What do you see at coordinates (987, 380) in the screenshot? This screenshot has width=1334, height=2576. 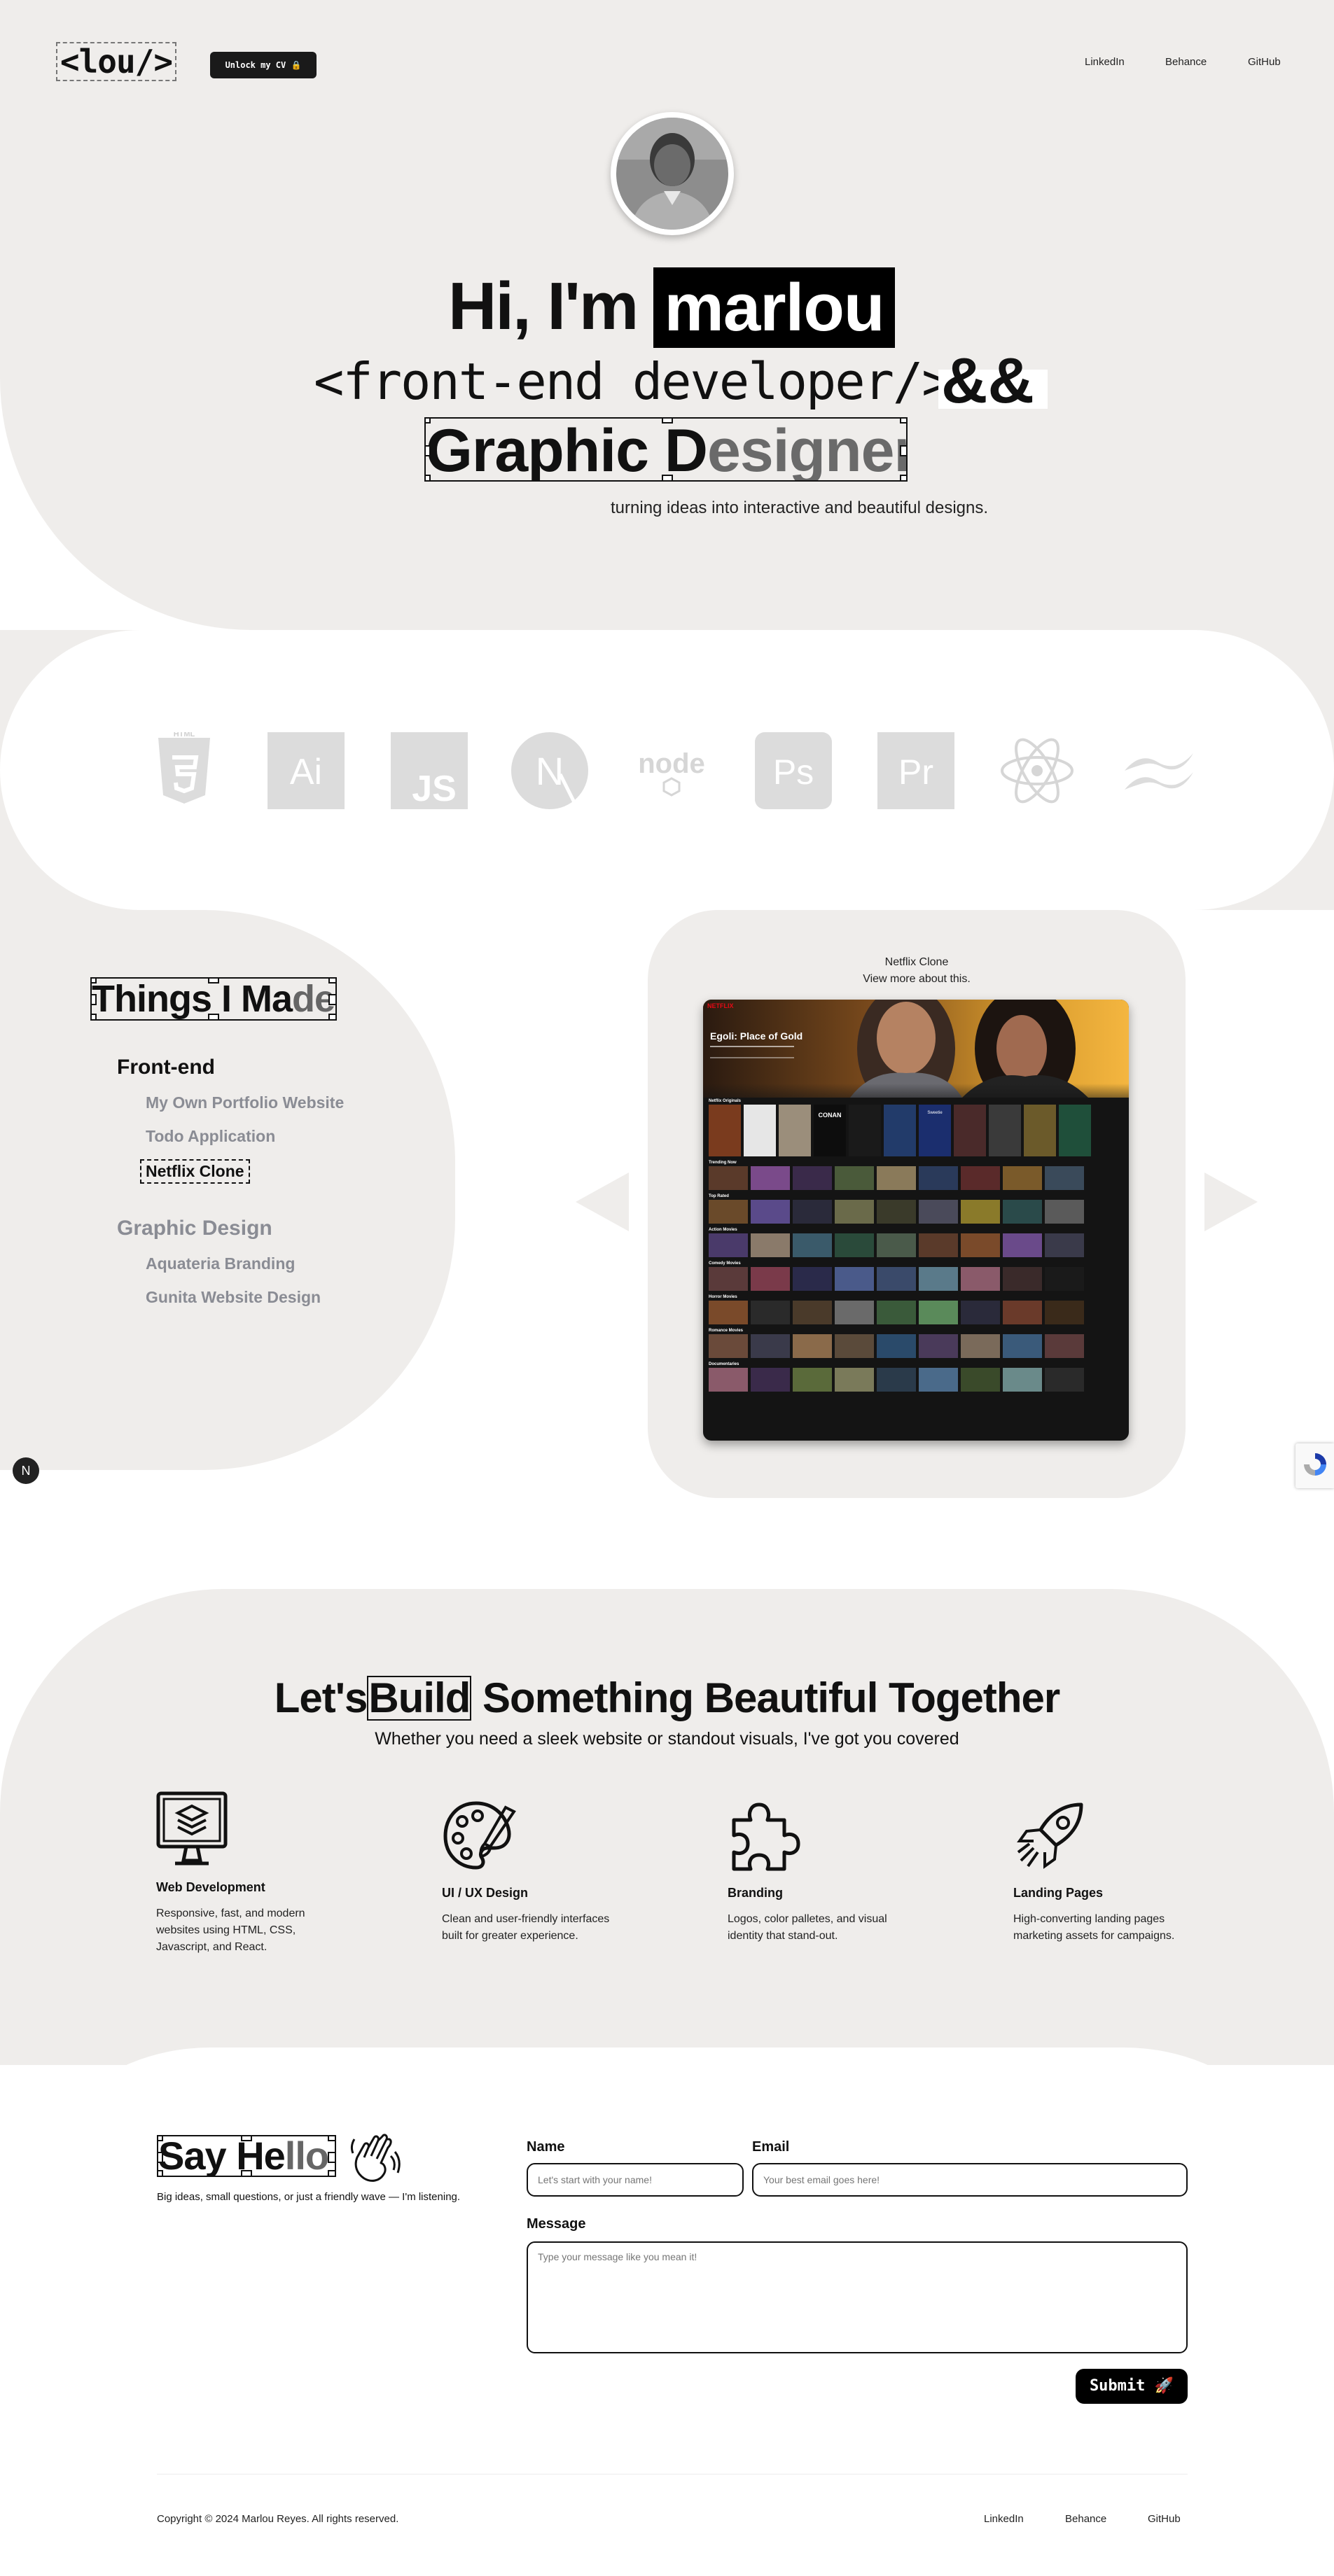 I see `hero-ampersand: &&` at bounding box center [987, 380].